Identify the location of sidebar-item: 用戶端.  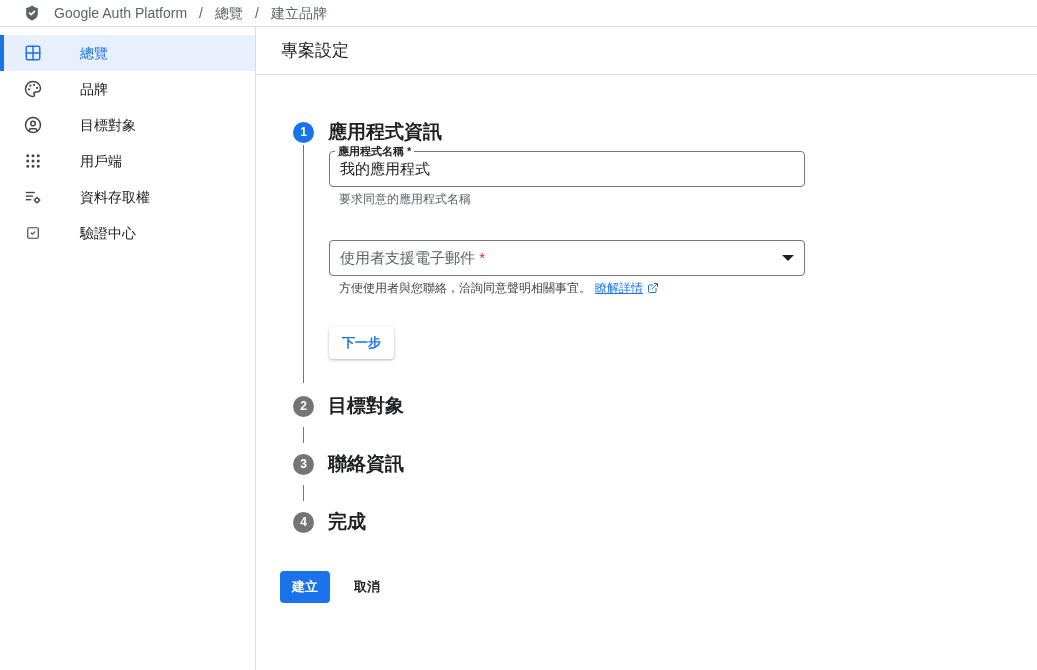
(127, 161).